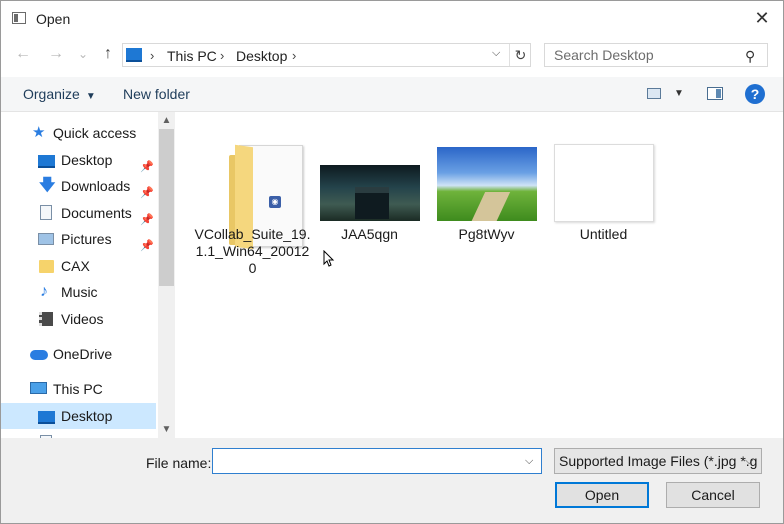 The height and width of the screenshot is (524, 784). What do you see at coordinates (166, 429) in the screenshot?
I see `scroll-down-icon: ▼` at bounding box center [166, 429].